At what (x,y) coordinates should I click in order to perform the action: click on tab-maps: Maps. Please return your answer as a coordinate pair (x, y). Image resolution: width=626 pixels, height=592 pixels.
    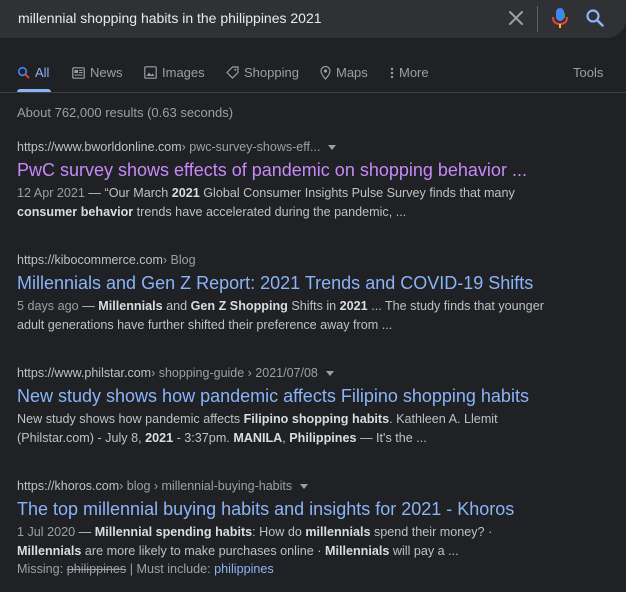
    Looking at the image, I should click on (344, 72).